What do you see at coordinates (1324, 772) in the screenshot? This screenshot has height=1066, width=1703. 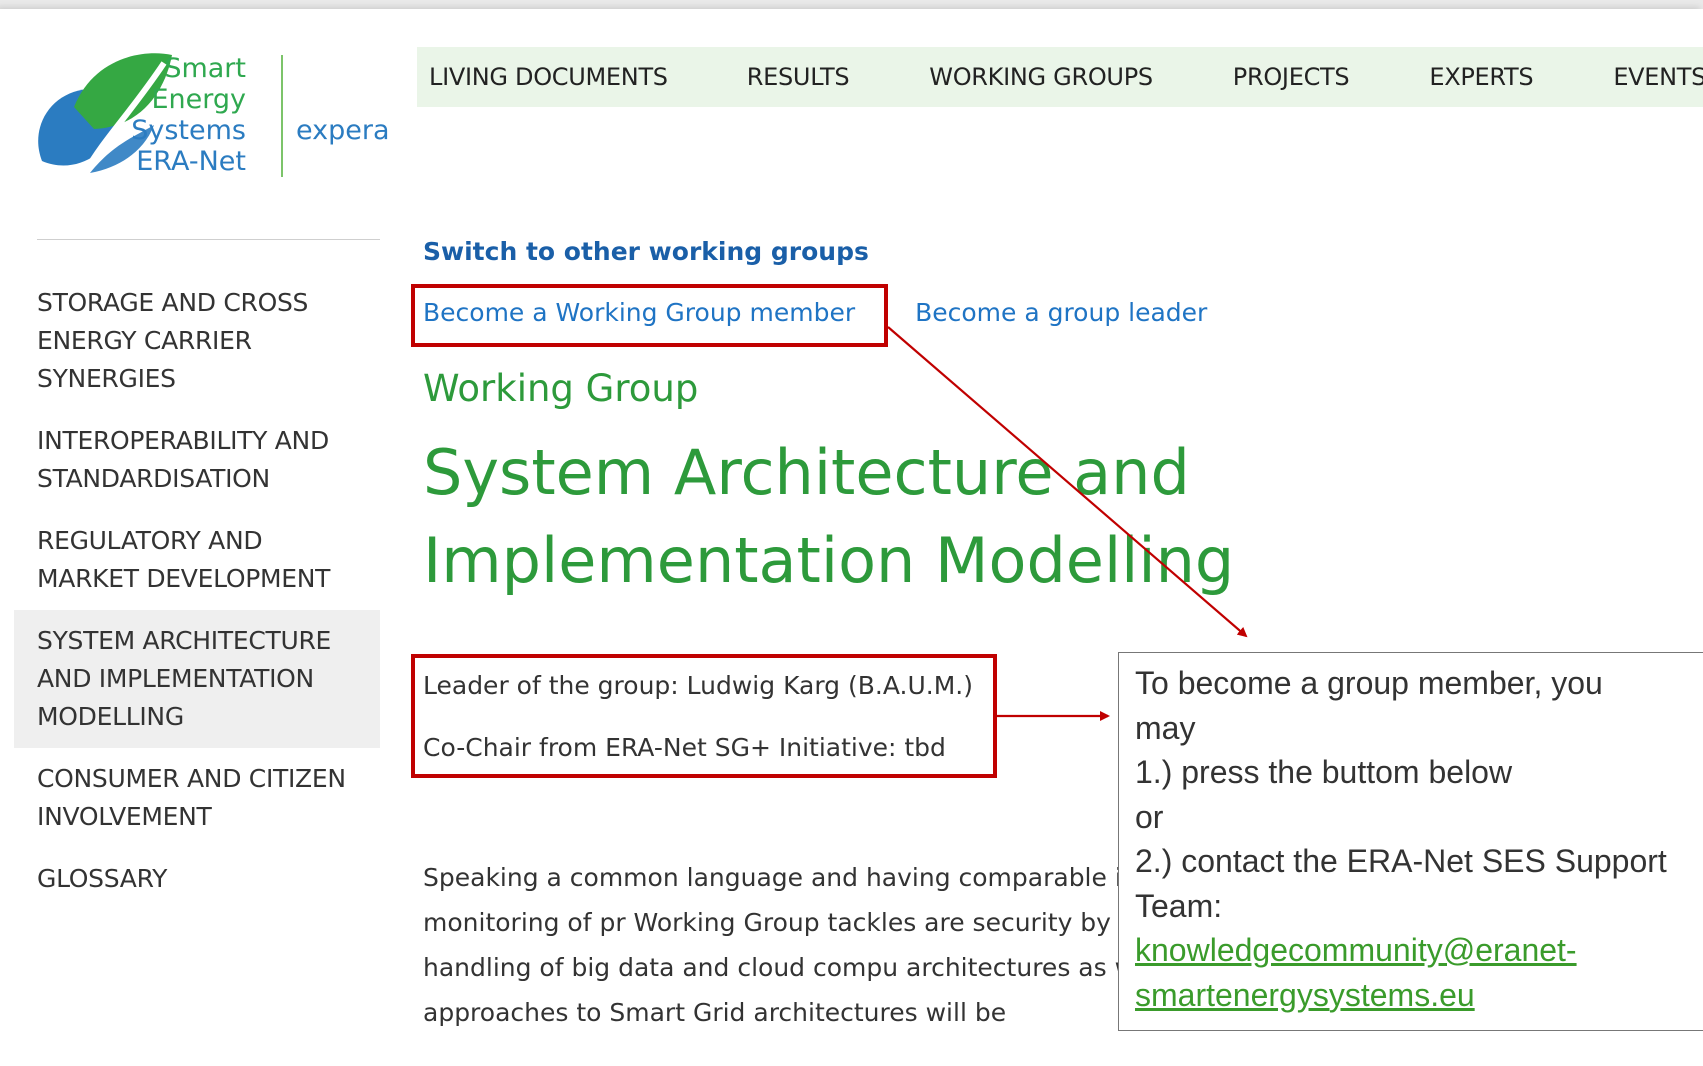 I see `callout-line: 1.) press the buttom below` at bounding box center [1324, 772].